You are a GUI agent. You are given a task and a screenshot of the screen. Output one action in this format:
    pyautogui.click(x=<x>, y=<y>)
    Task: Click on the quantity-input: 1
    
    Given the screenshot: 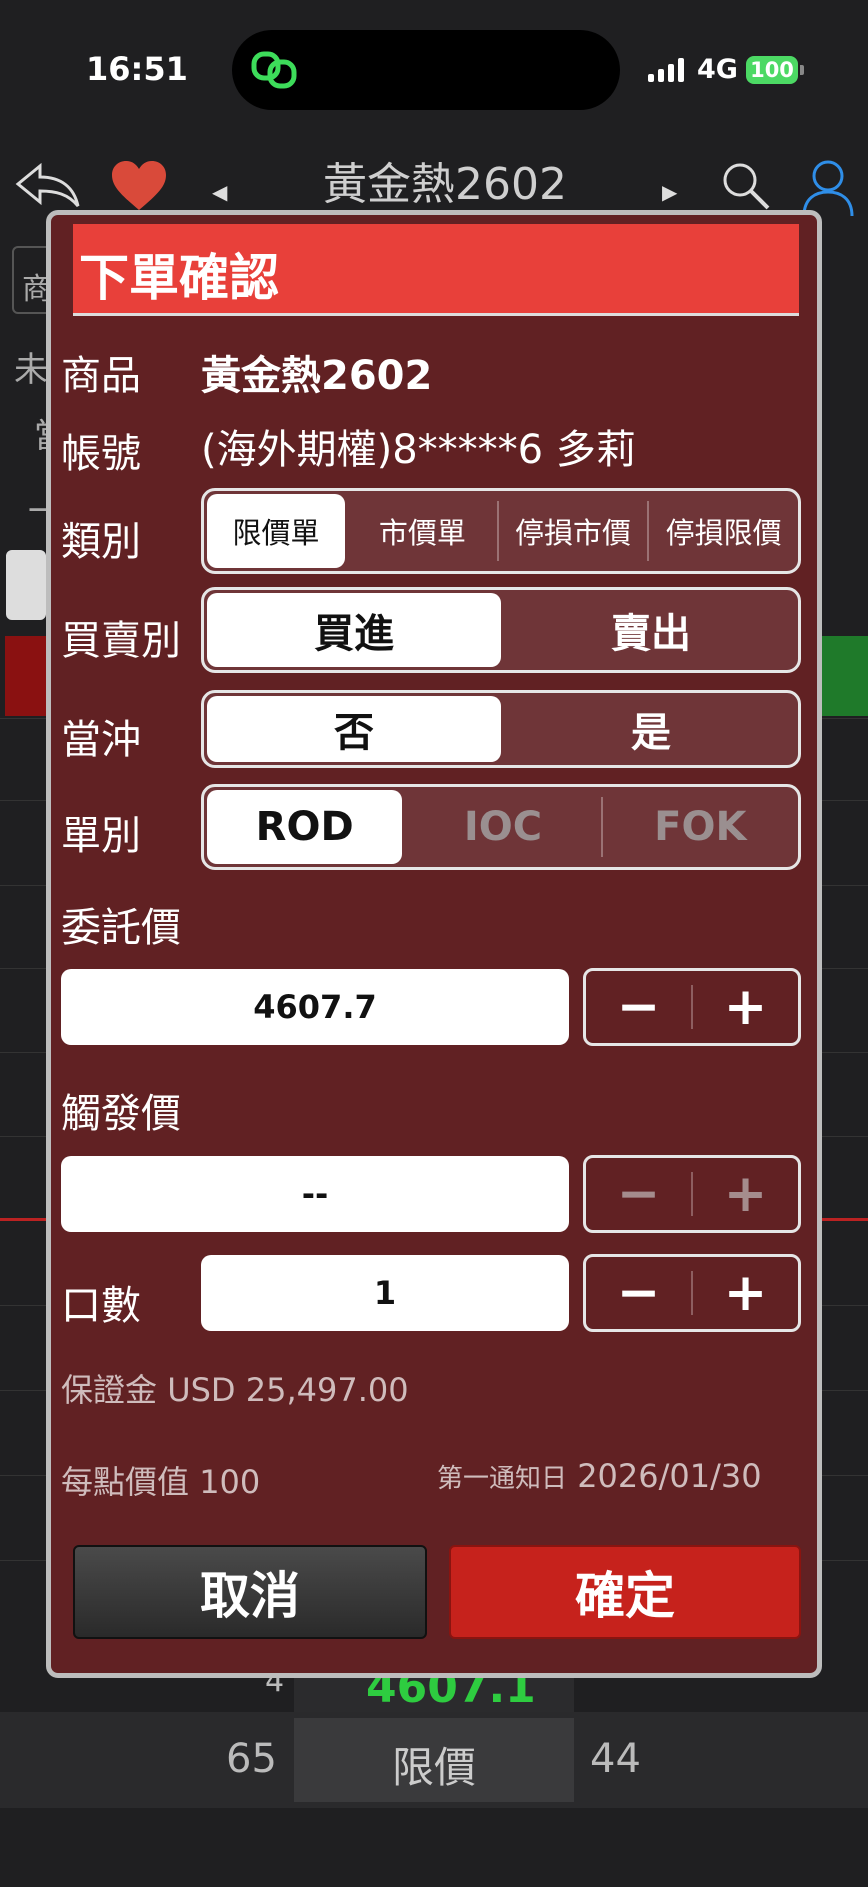 What is the action you would take?
    pyautogui.click(x=385, y=1293)
    